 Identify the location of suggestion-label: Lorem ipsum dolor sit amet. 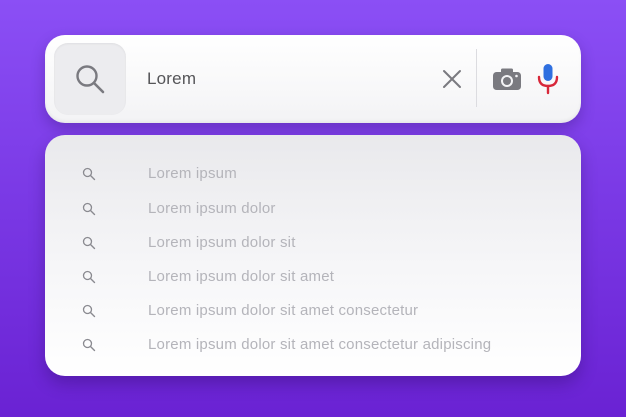
(241, 276).